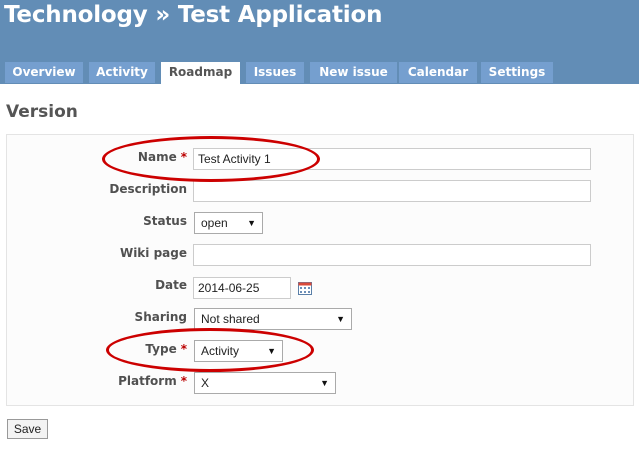 This screenshot has width=639, height=466. Describe the element at coordinates (275, 72) in the screenshot. I see `tab-issues: Issues` at that location.